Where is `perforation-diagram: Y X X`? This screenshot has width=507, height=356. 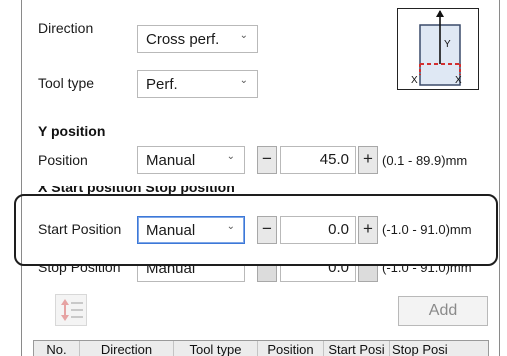
perforation-diagram: Y X X is located at coordinates (438, 49).